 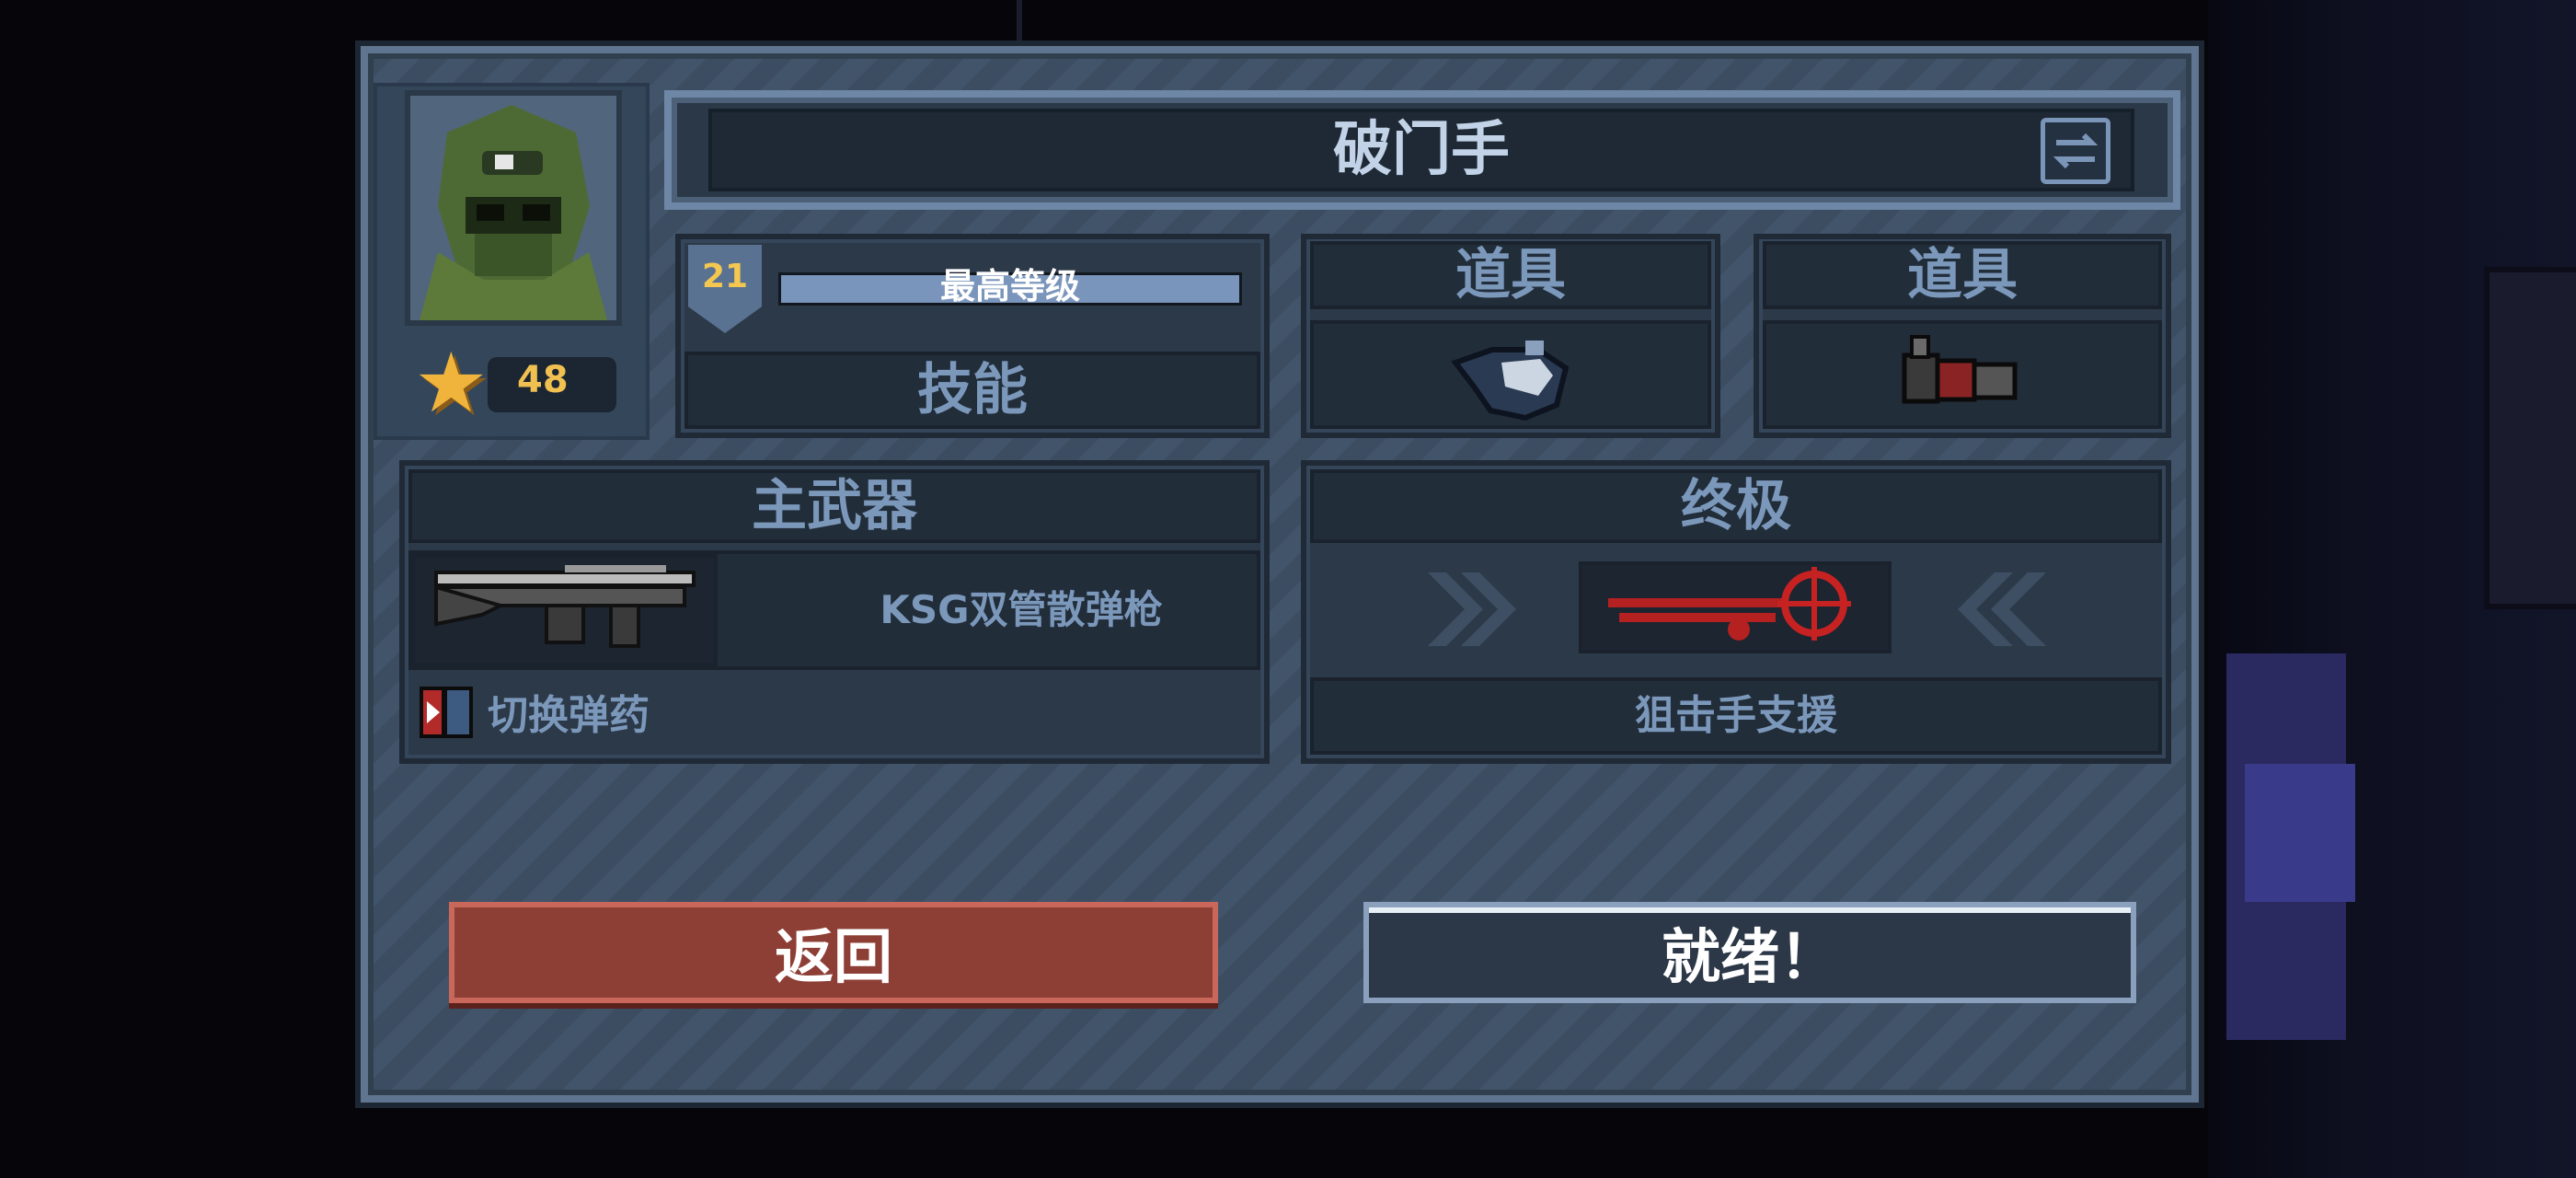 I want to click on soldier-avatar, so click(x=513, y=208).